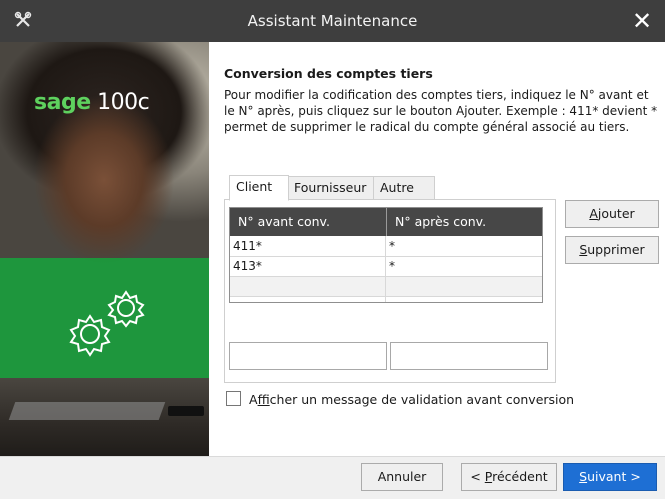 The image size is (665, 499). Describe the element at coordinates (616, 213) in the screenshot. I see `add-button-label-post: jouter` at that location.